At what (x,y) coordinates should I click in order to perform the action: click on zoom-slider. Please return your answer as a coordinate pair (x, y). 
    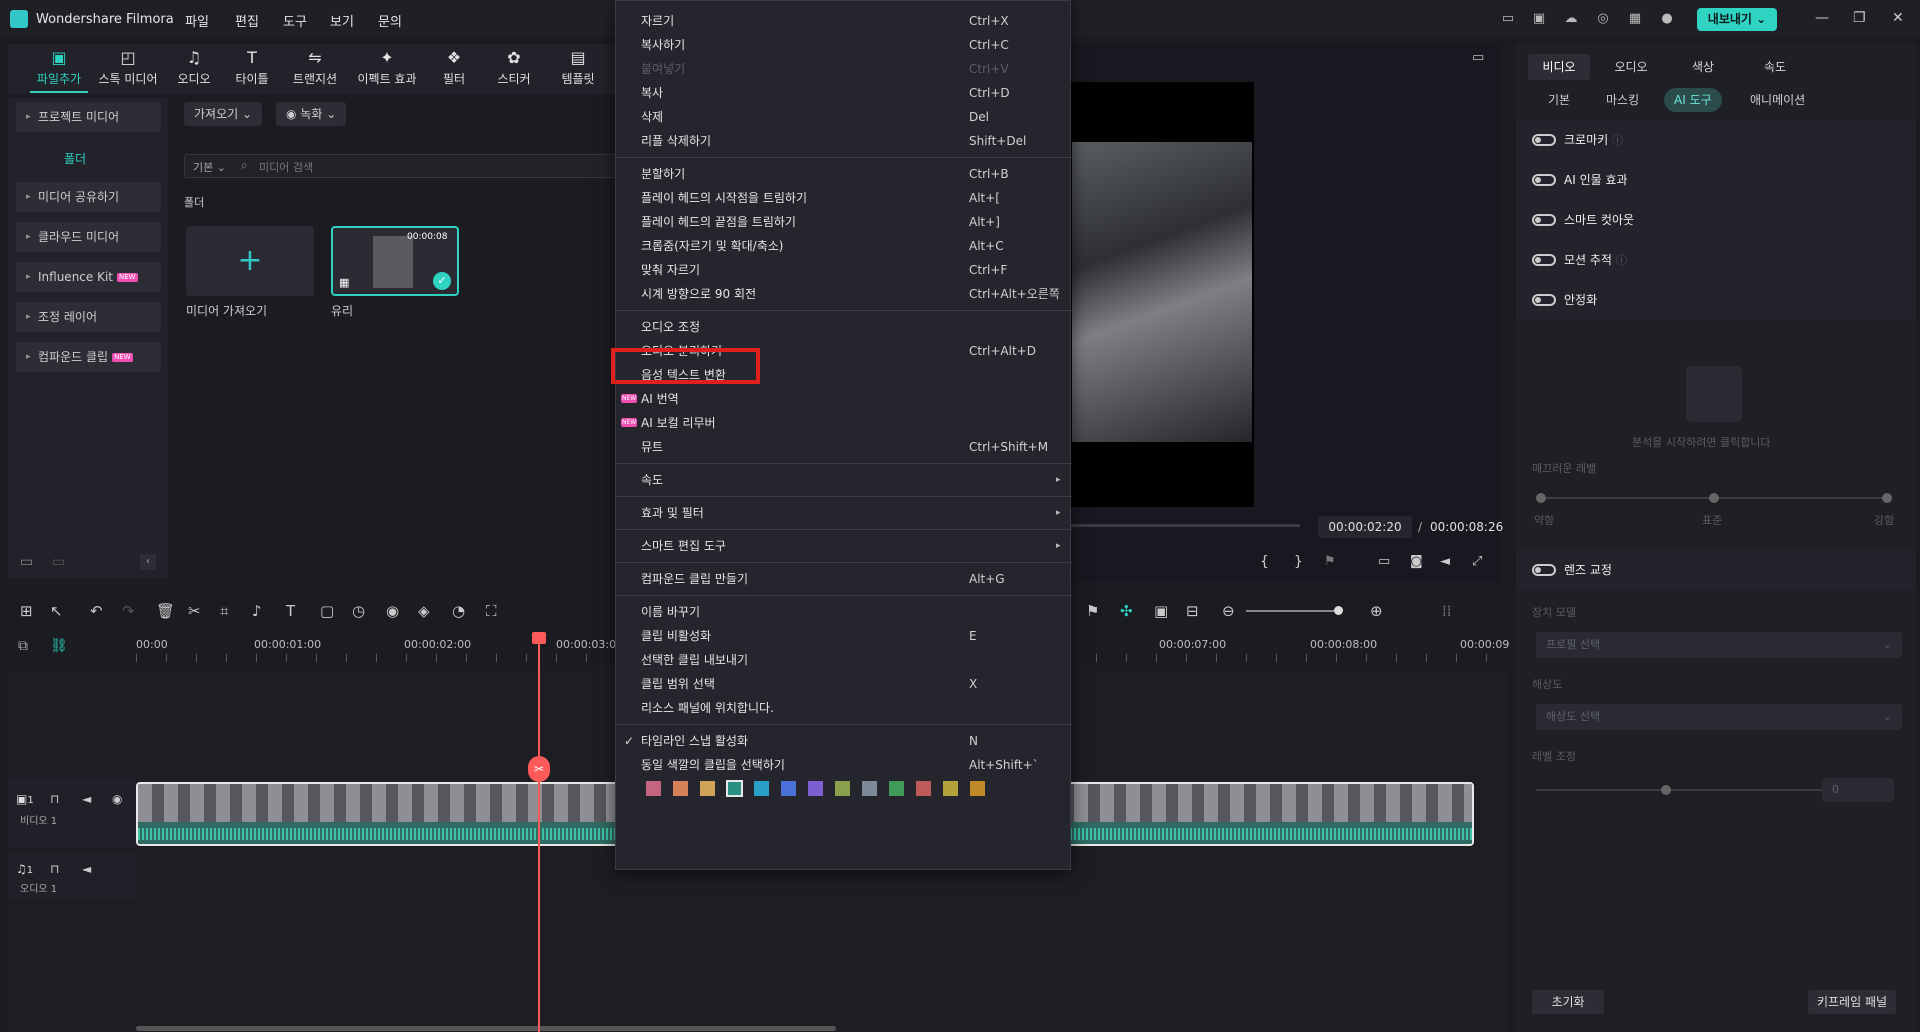
    Looking at the image, I should click on (1291, 611).